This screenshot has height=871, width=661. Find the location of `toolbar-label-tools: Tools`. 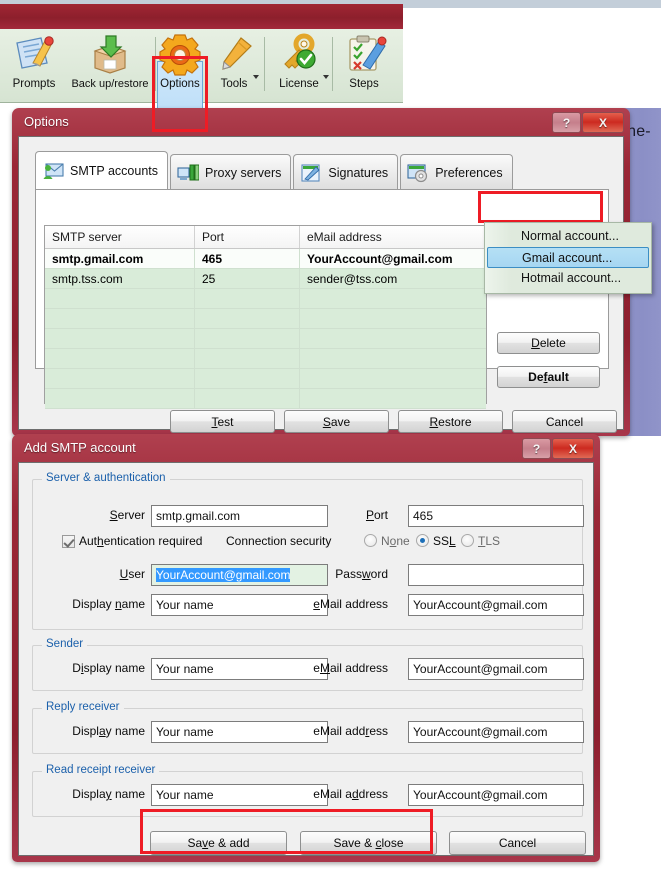

toolbar-label-tools: Tools is located at coordinates (234, 84).